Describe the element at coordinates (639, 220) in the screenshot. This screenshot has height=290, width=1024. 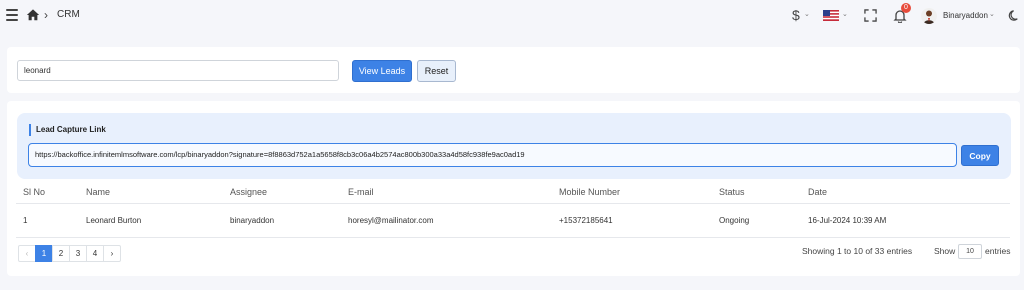
I see `cell-mobile: +15372185641` at that location.